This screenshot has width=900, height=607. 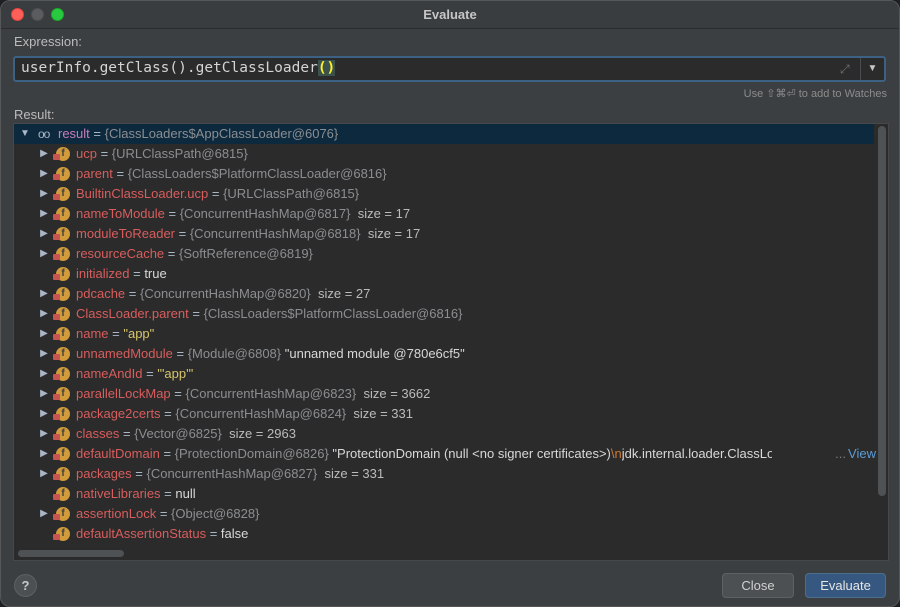 I want to click on field-name: parallelLockMap, so click(x=123, y=393).